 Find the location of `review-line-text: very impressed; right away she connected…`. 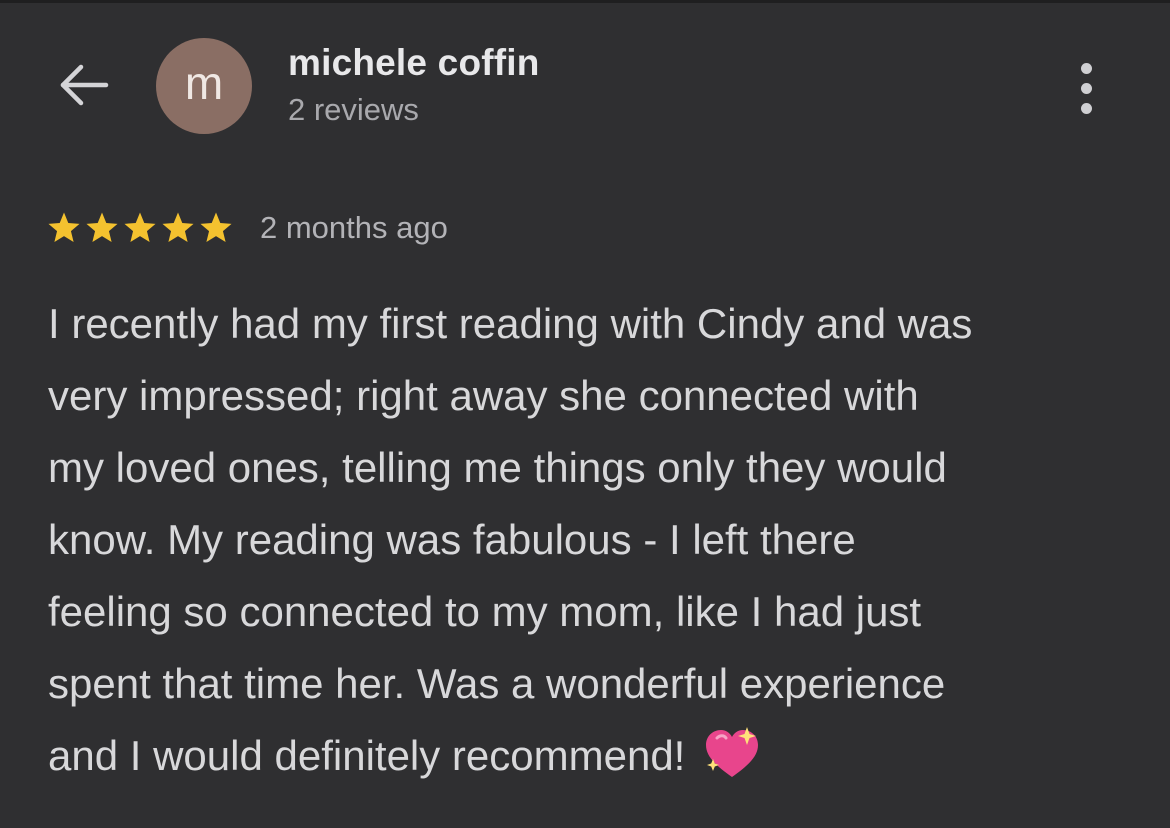

review-line-text: very impressed; right away she connected… is located at coordinates (483, 395).